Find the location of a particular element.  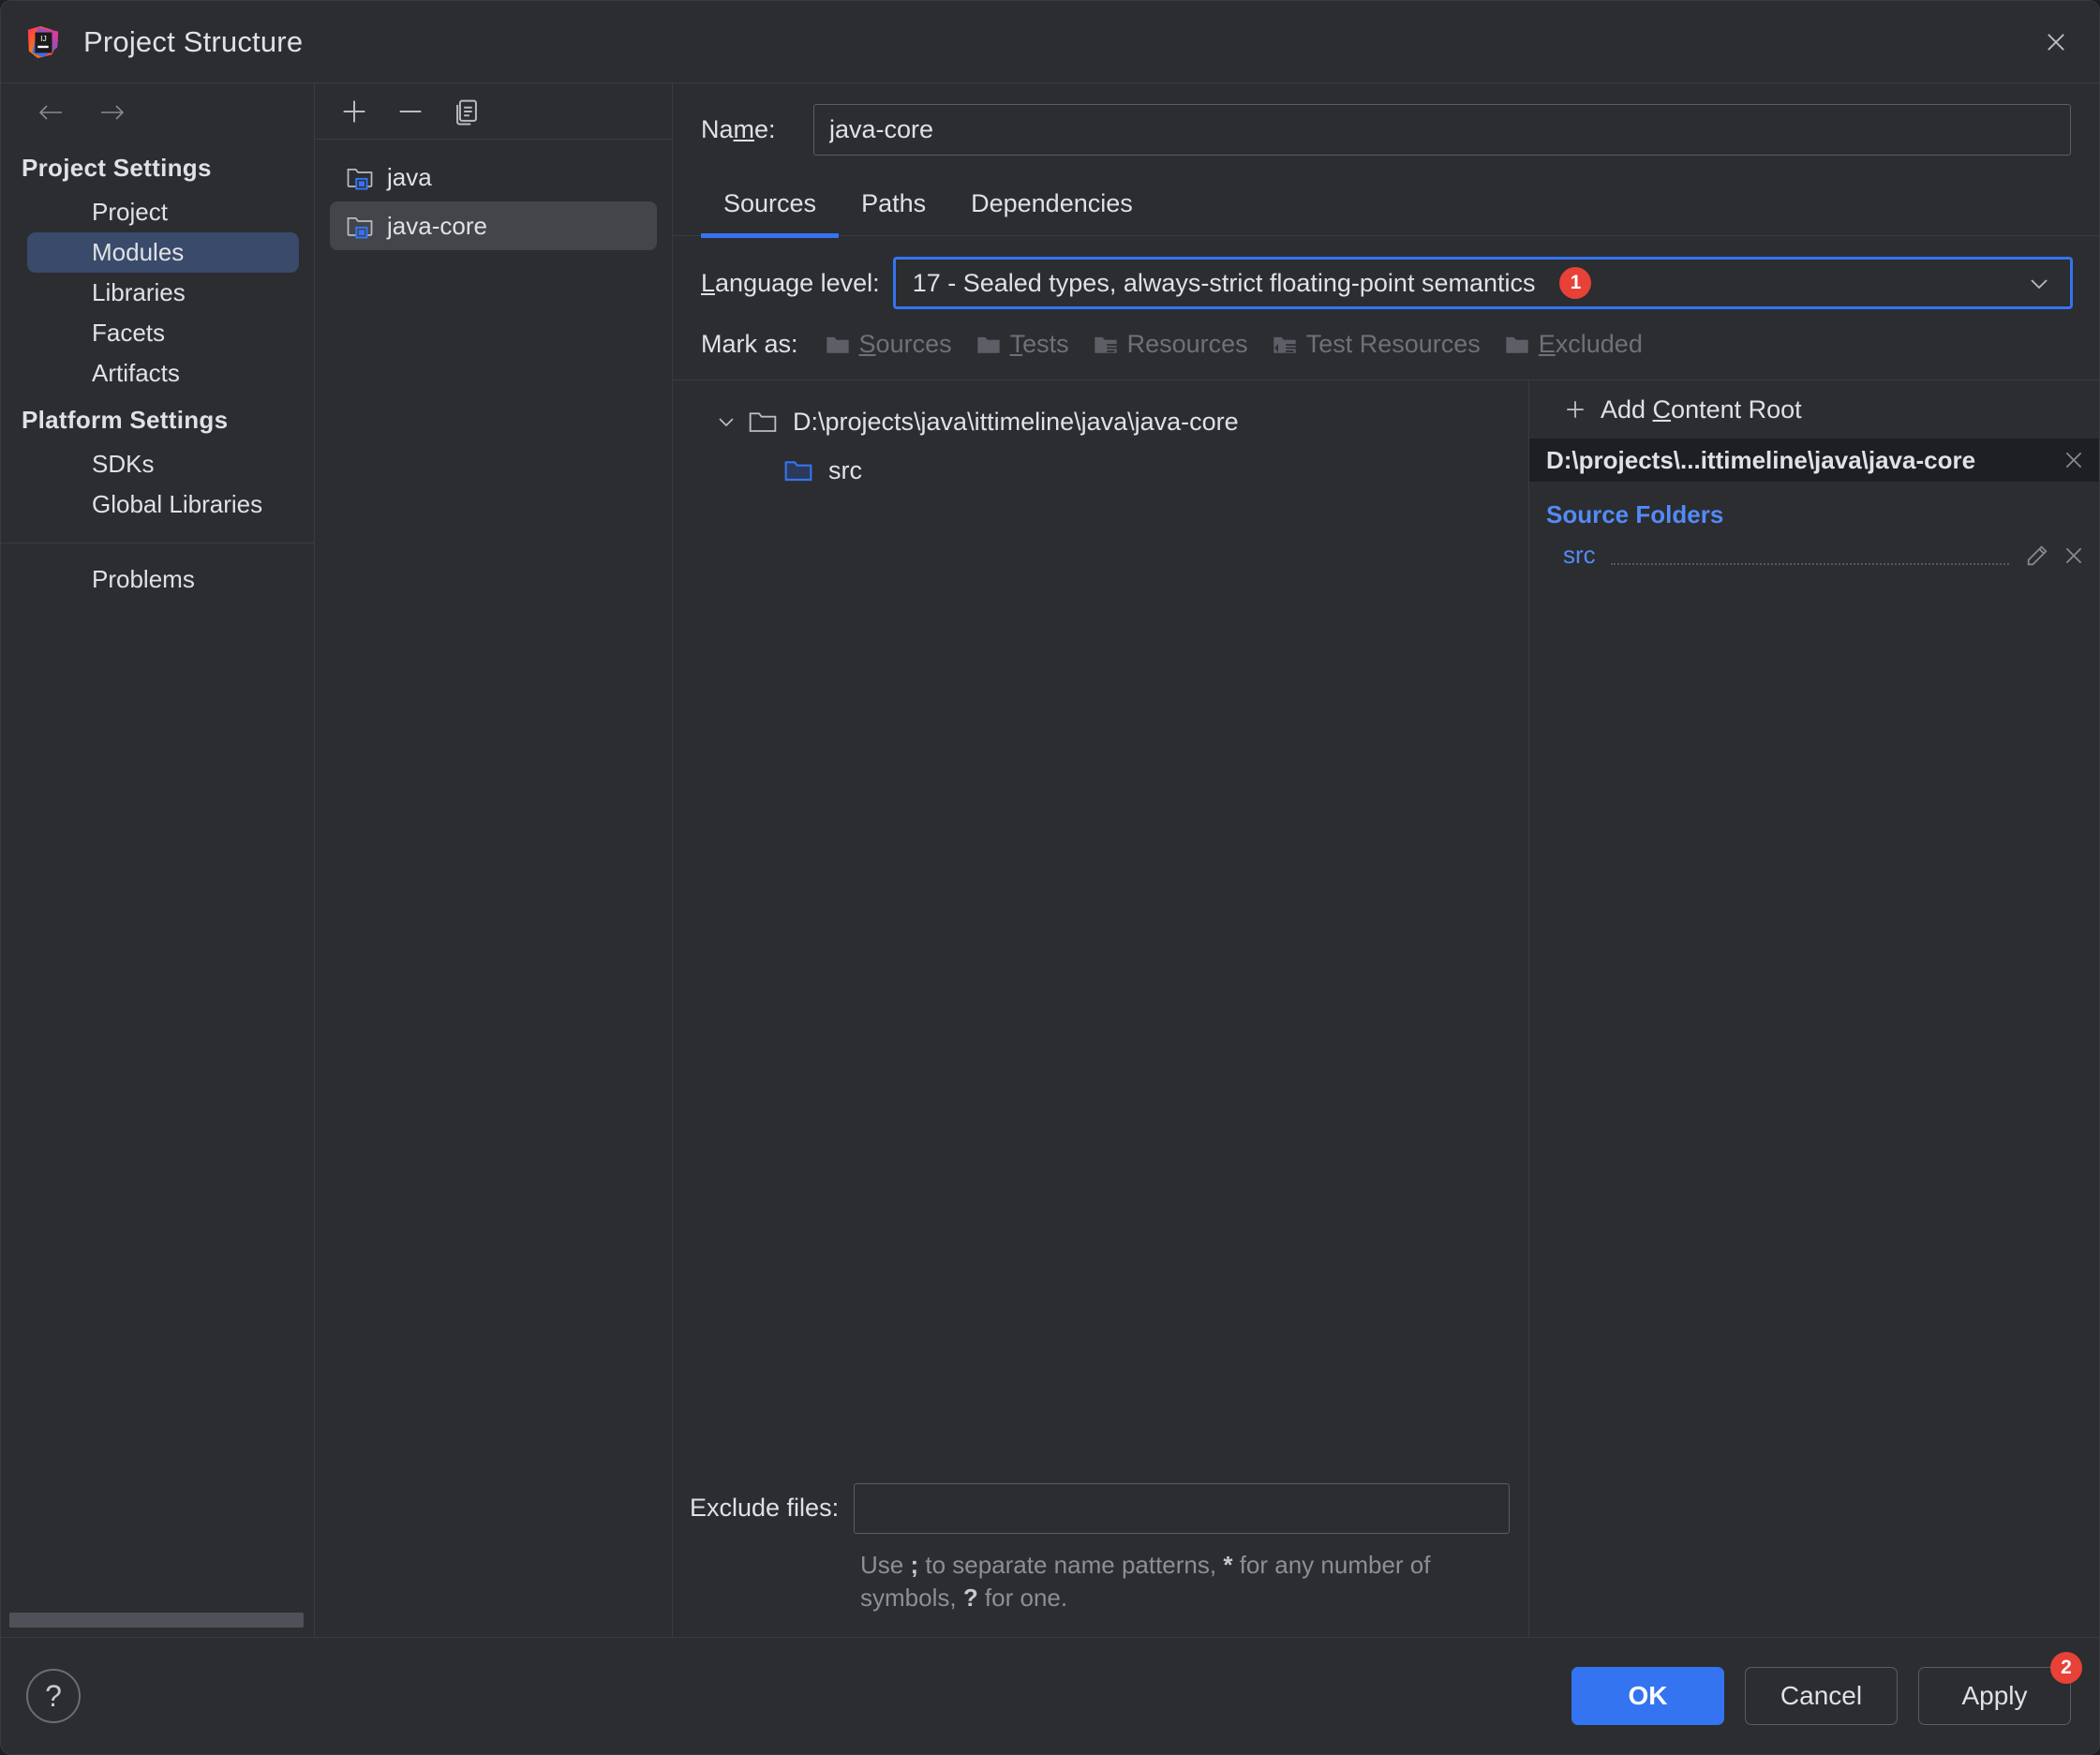

source-folder-row: src is located at coordinates (1814, 549).